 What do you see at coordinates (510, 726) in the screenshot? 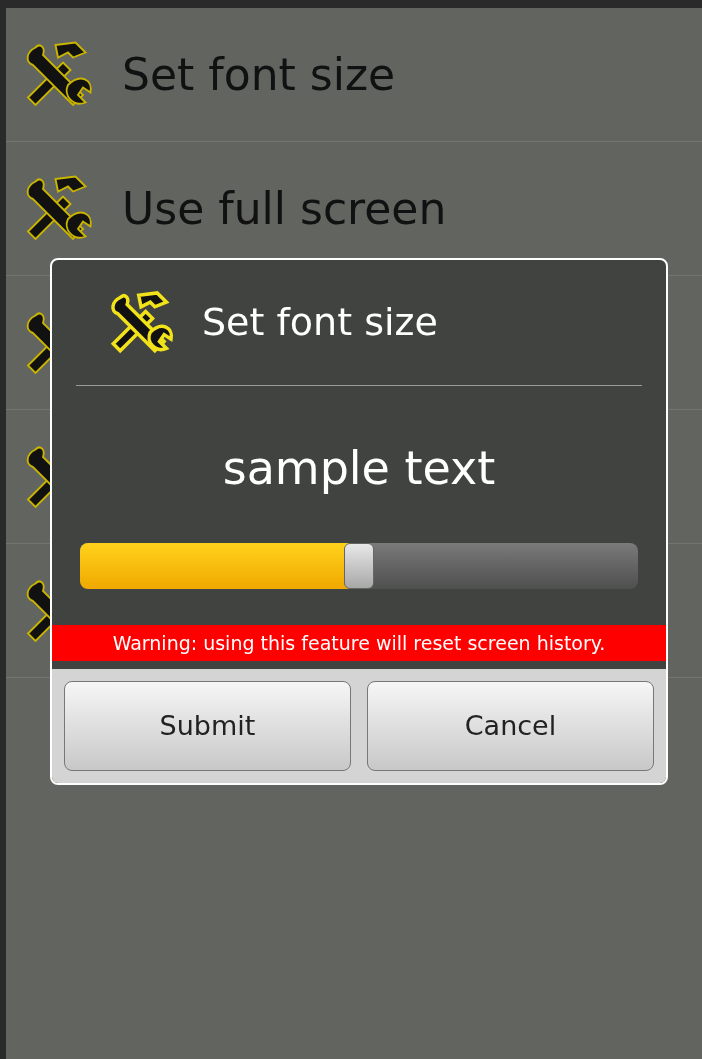
I see `dialog-button: Cancel` at bounding box center [510, 726].